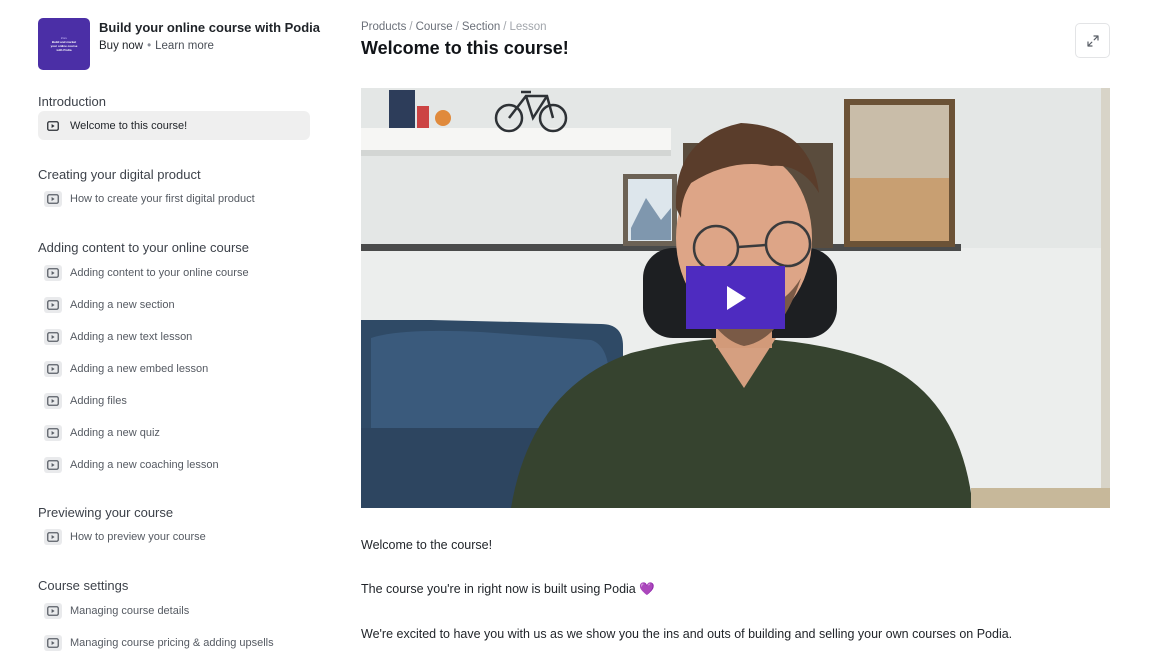  What do you see at coordinates (130, 610) in the screenshot?
I see `lesson-label: Managing course details` at bounding box center [130, 610].